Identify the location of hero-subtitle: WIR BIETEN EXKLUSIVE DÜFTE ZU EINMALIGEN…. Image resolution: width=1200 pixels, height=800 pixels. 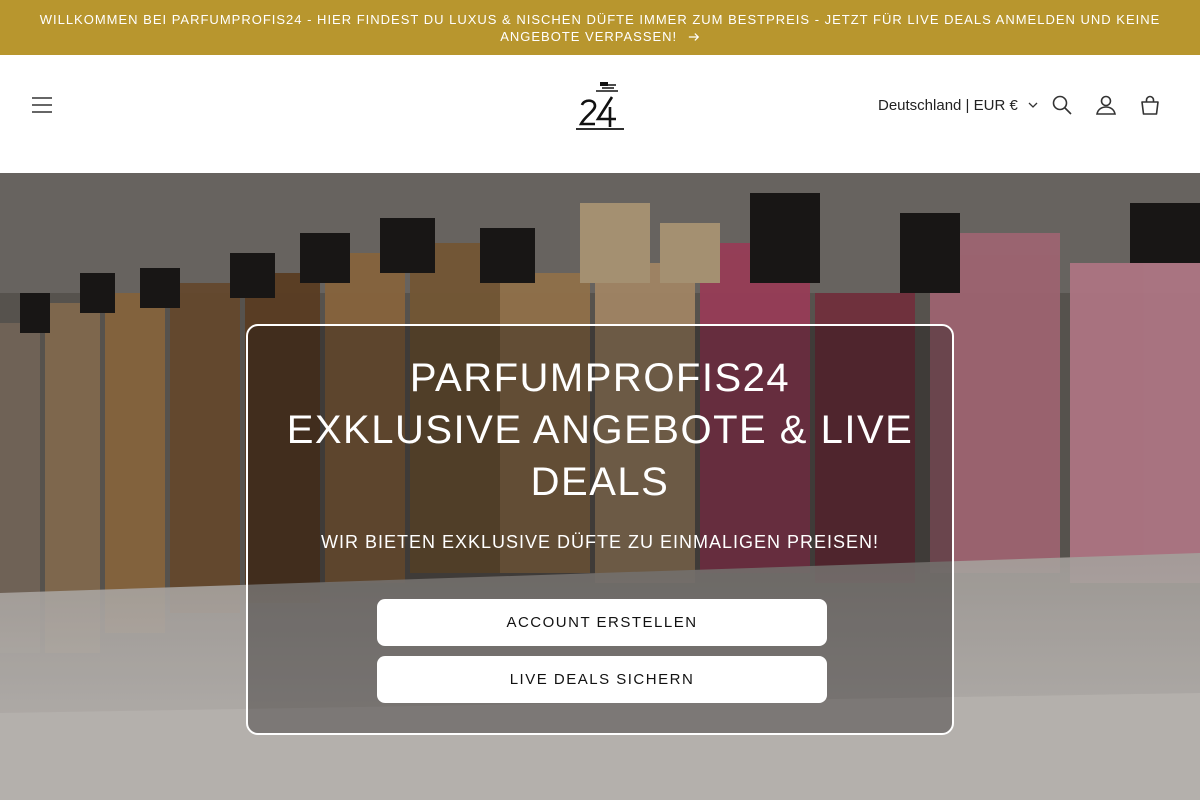
(600, 542).